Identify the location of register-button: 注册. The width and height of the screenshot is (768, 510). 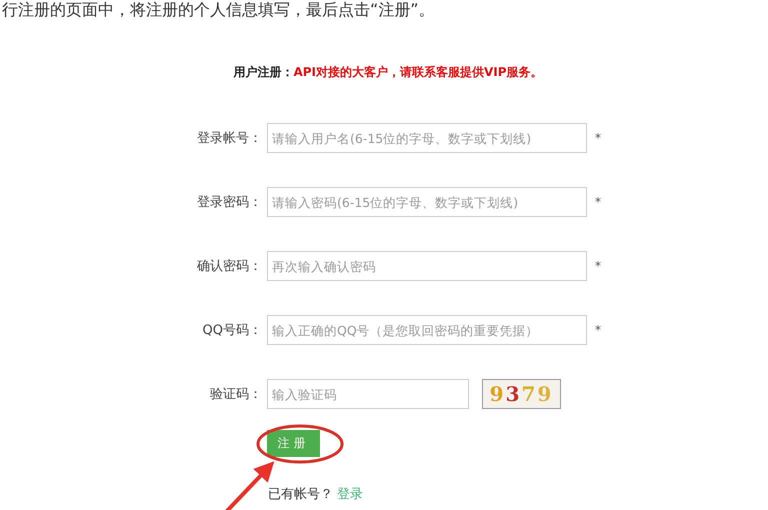
(293, 443).